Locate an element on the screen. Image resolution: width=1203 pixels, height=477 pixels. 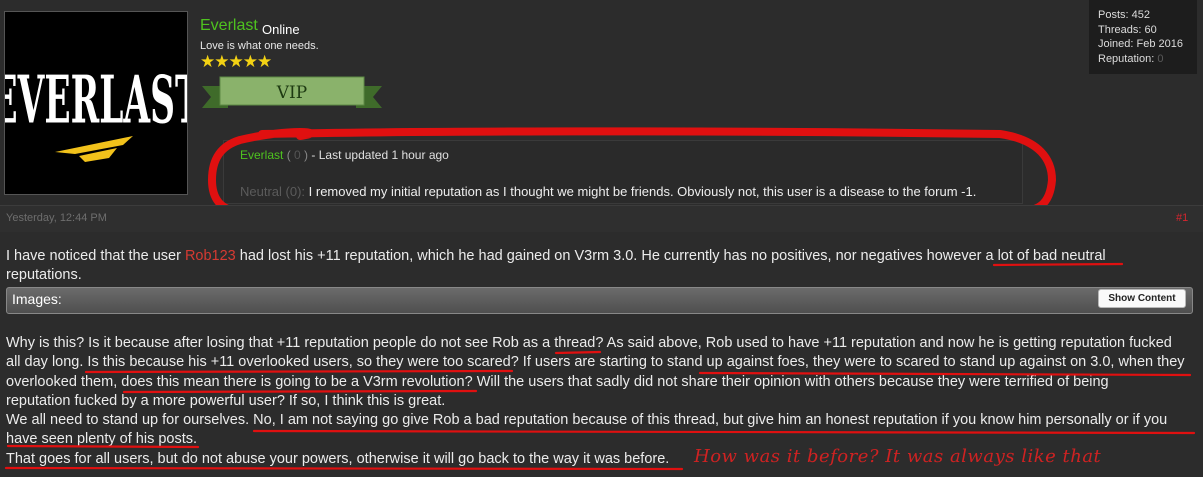
avatar-text: EVERLAST is located at coordinates (96, 100).